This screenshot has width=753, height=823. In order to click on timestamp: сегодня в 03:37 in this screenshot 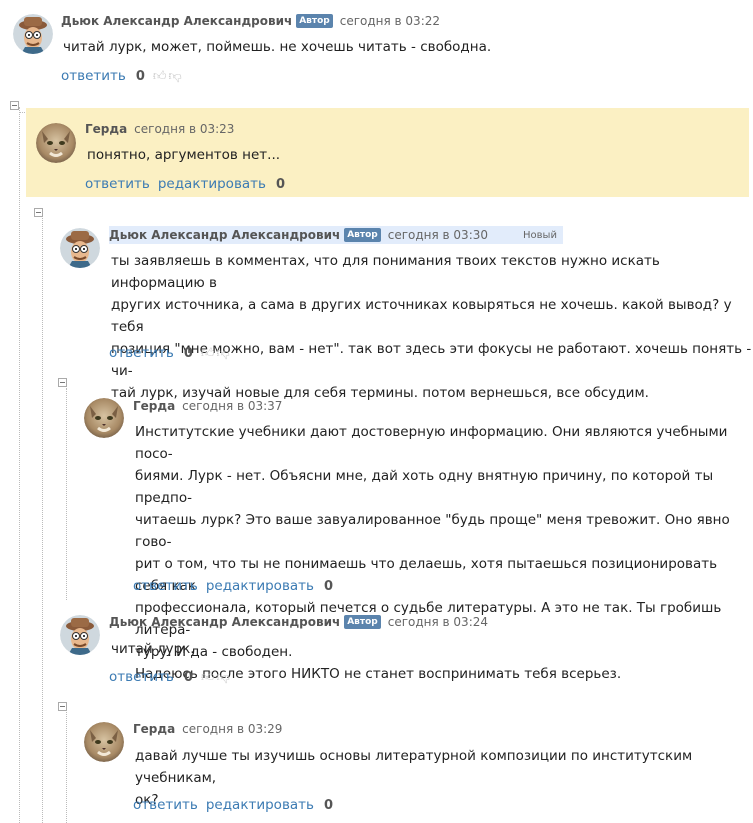, I will do `click(232, 406)`.